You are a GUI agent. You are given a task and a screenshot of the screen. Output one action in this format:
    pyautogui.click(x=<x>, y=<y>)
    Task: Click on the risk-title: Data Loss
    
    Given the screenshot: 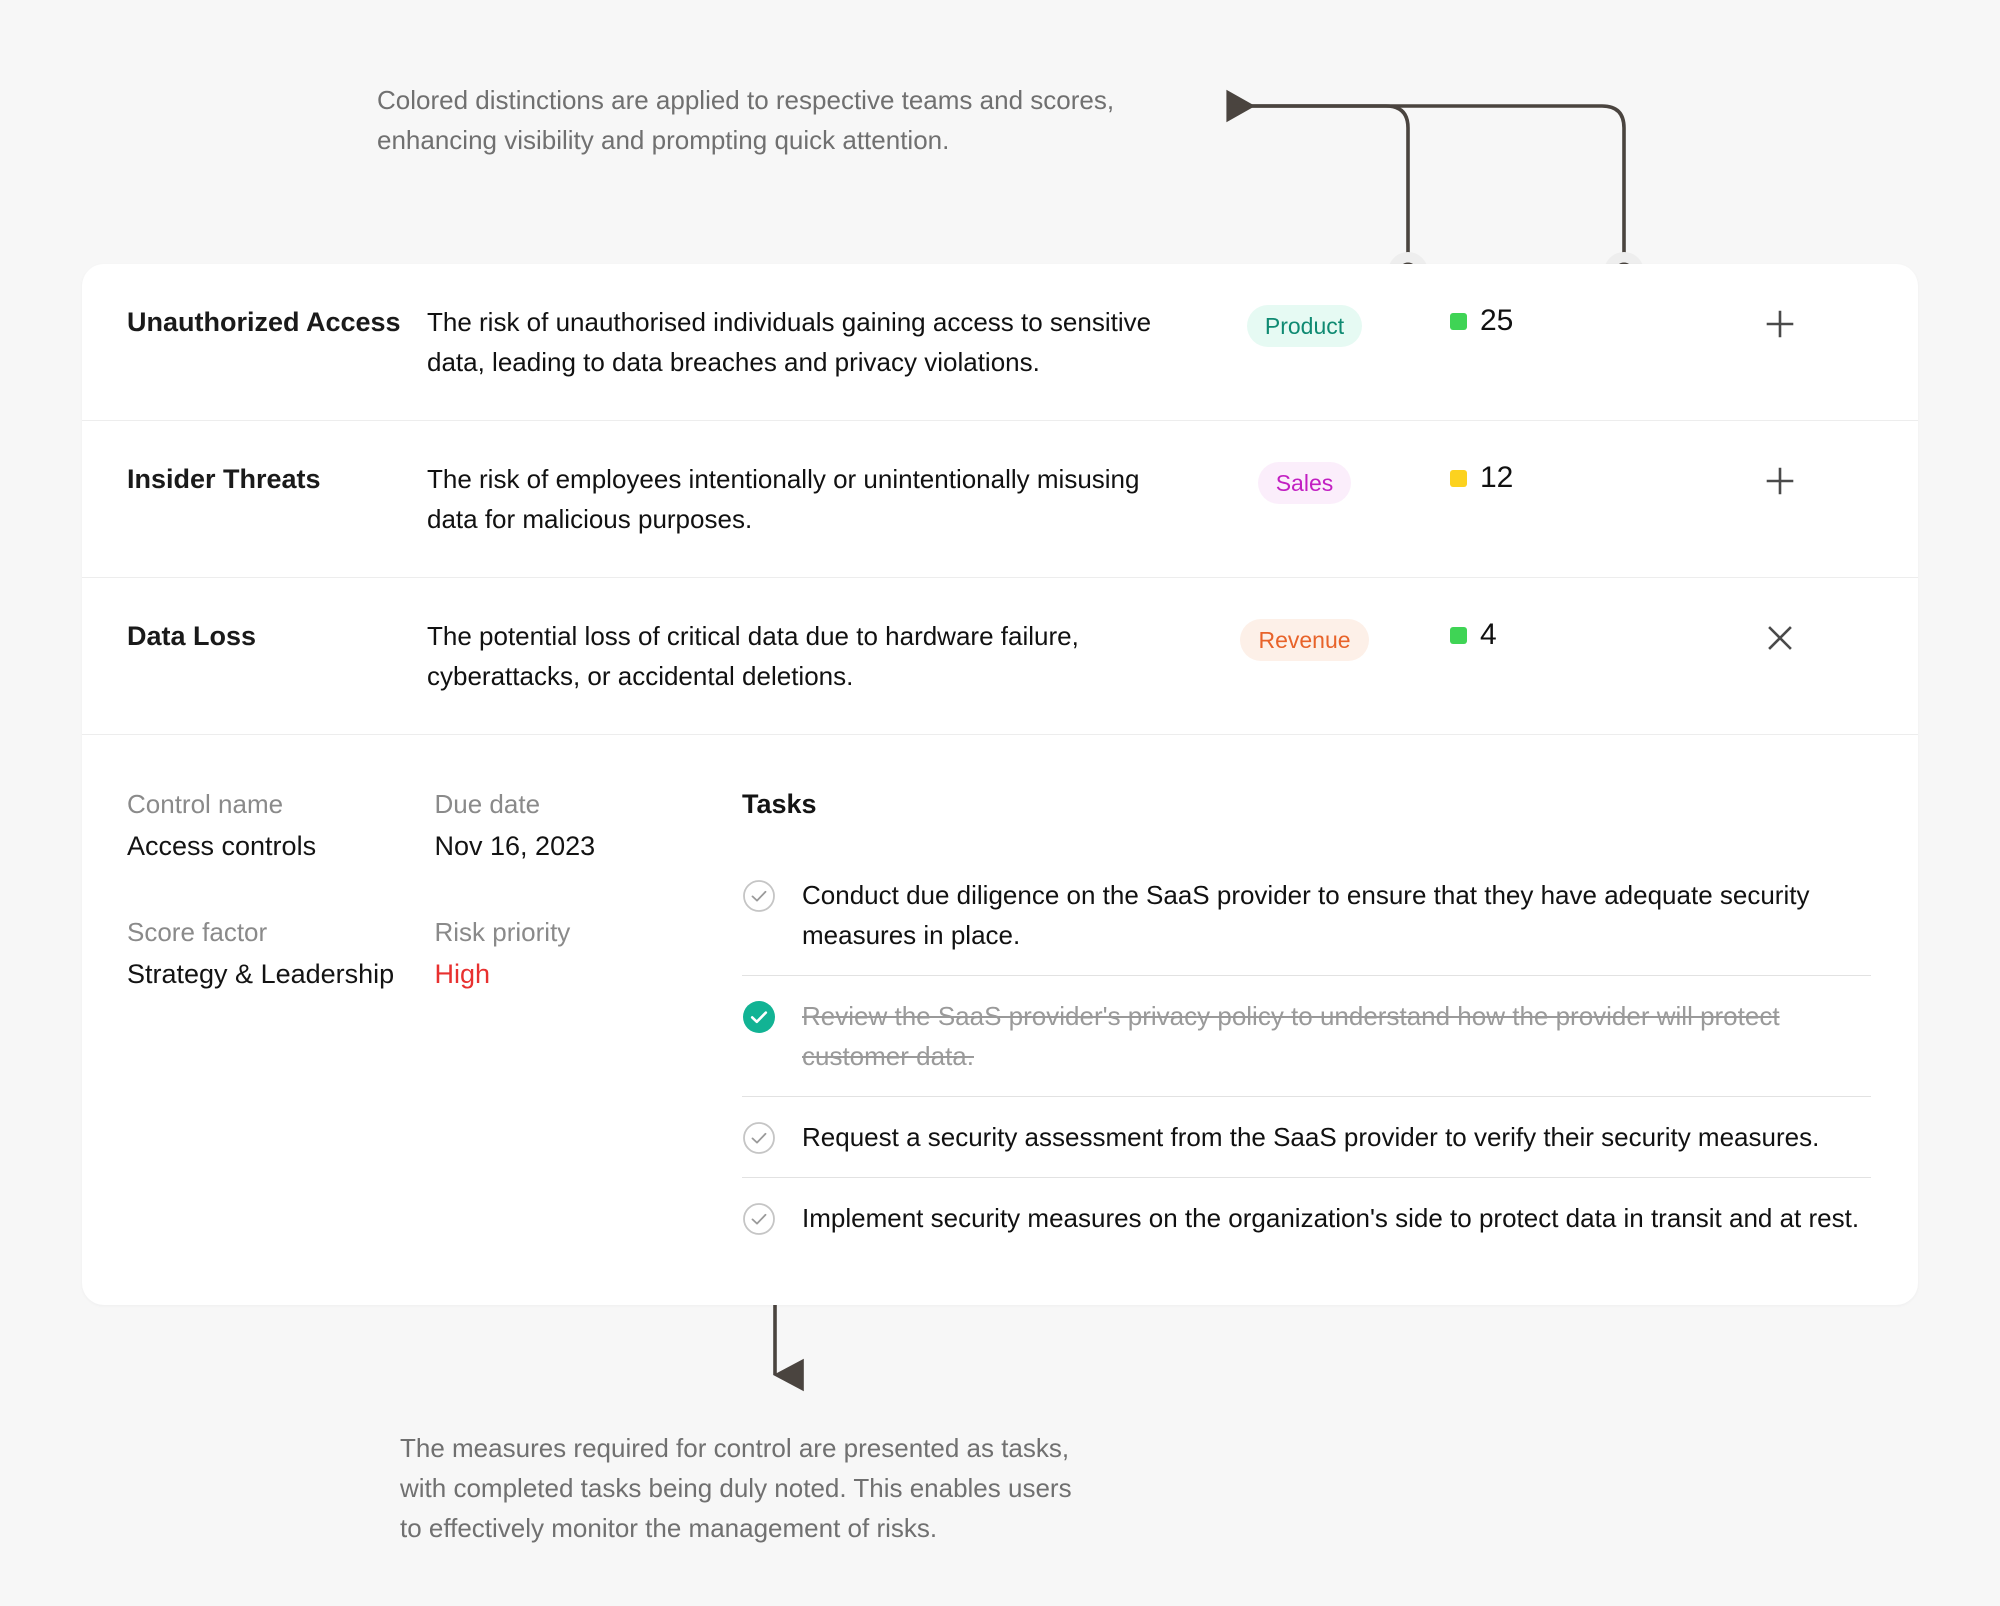 What is the action you would take?
    pyautogui.click(x=192, y=636)
    